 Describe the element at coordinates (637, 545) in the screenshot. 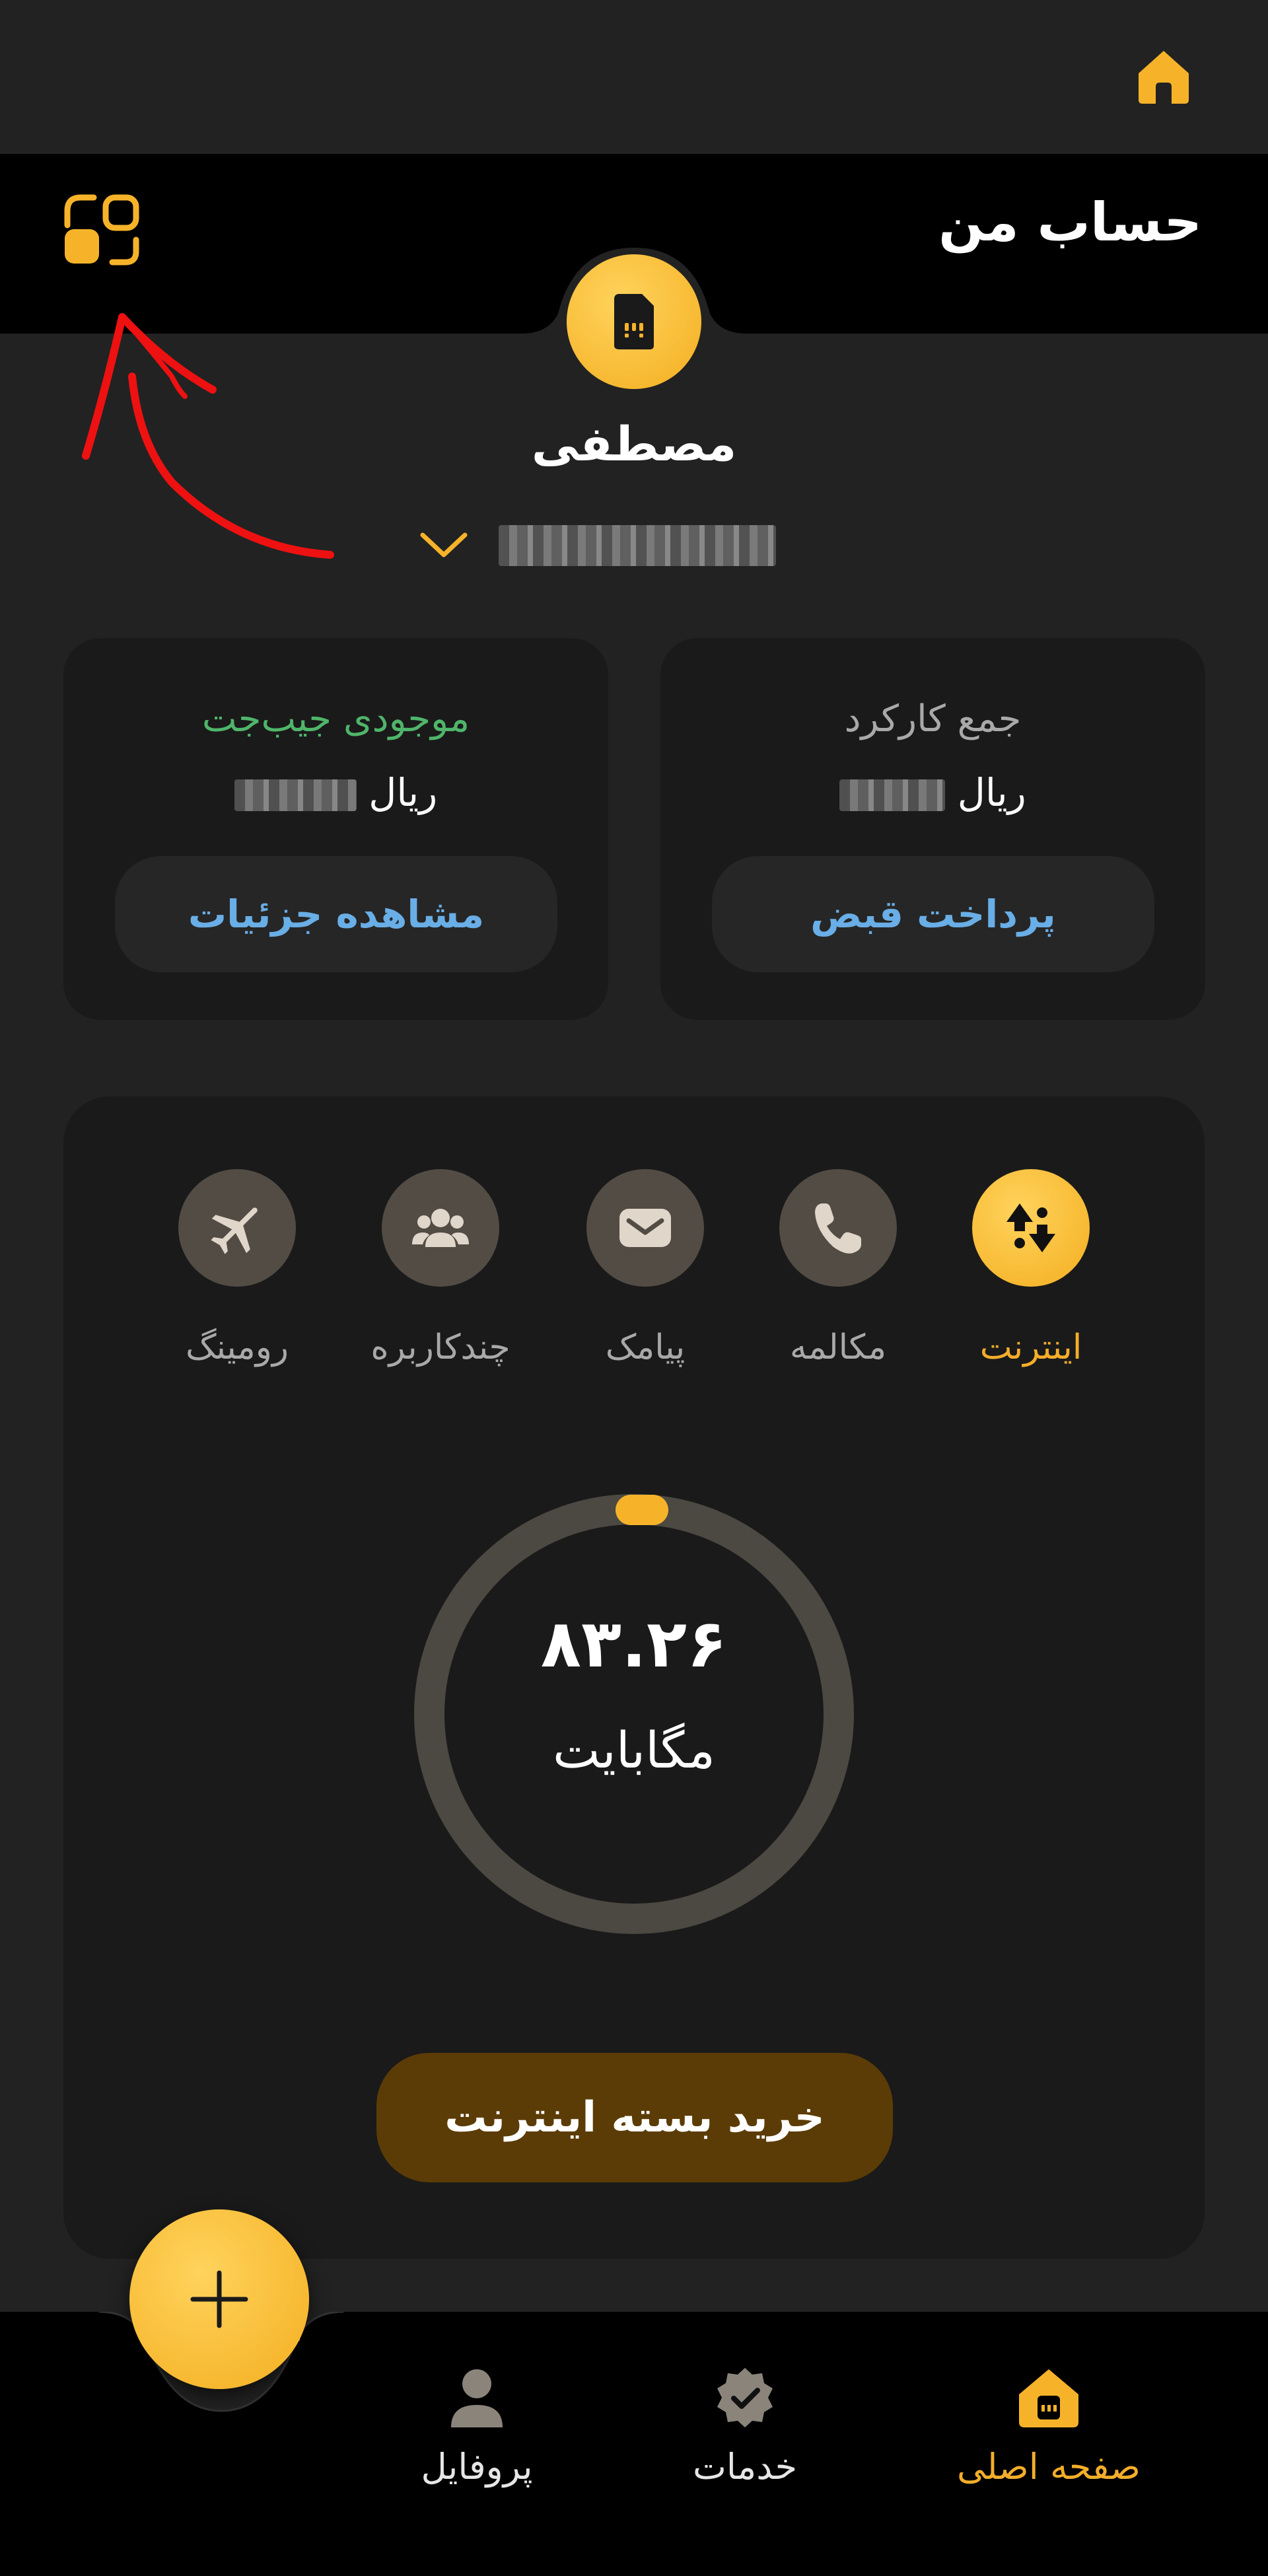

I see `phone-number-redacted` at that location.